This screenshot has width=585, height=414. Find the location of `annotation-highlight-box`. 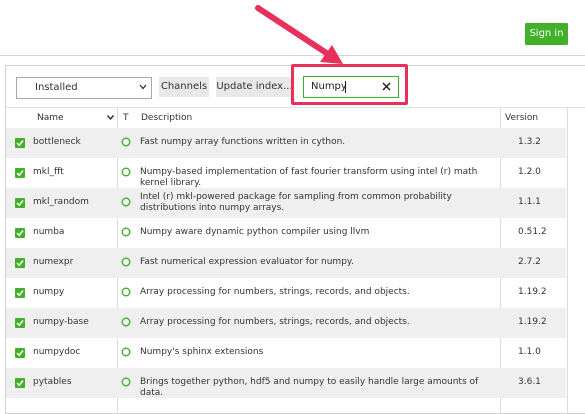

annotation-highlight-box is located at coordinates (349, 84).